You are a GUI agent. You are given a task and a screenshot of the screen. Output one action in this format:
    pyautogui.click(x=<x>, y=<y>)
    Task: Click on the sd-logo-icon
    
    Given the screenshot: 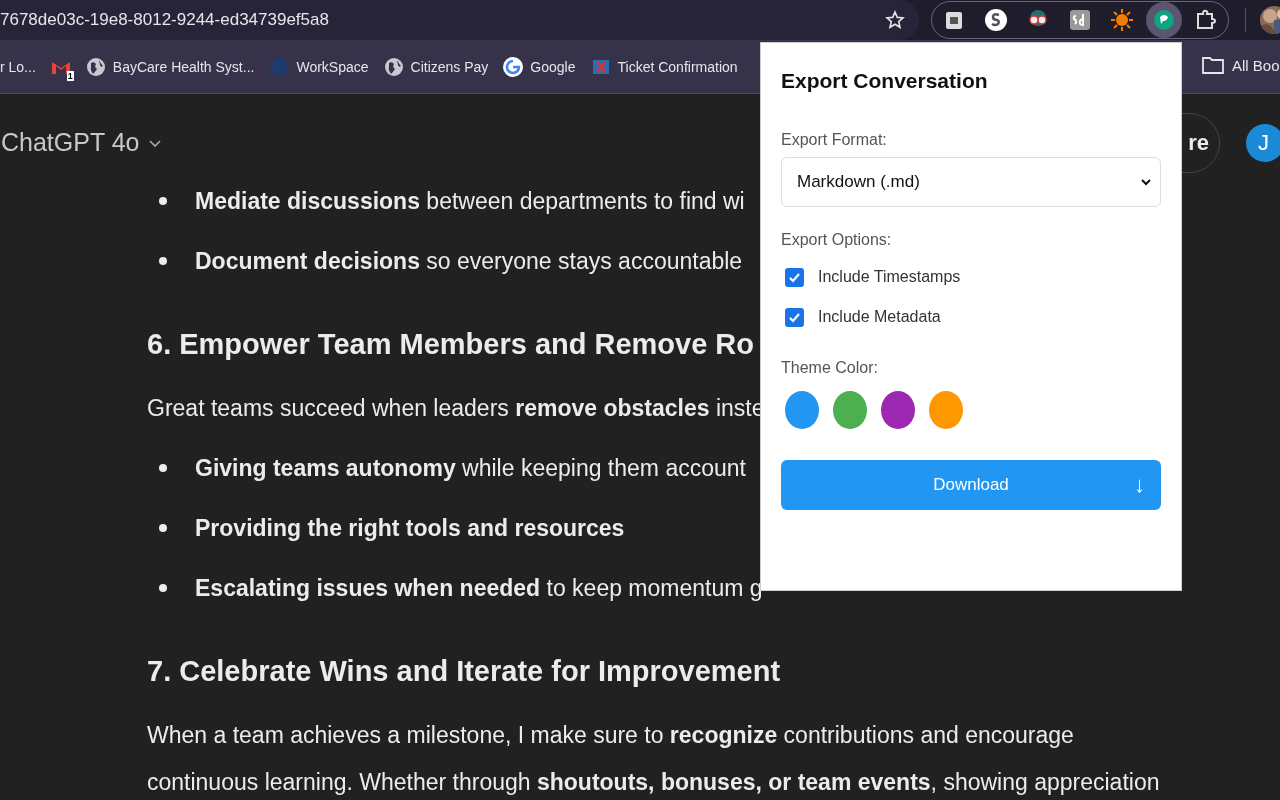 What is the action you would take?
    pyautogui.click(x=1080, y=20)
    